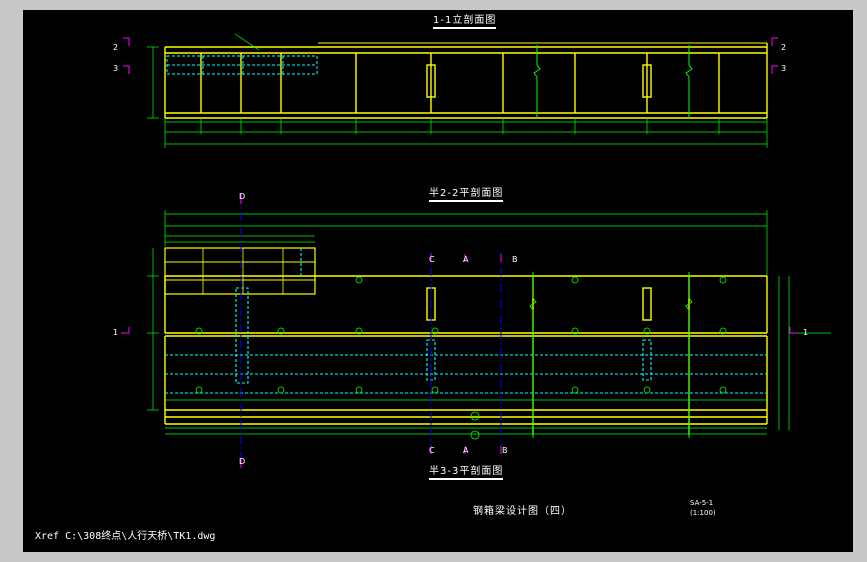  What do you see at coordinates (116, 332) in the screenshot?
I see `marker-1-left: 1` at bounding box center [116, 332].